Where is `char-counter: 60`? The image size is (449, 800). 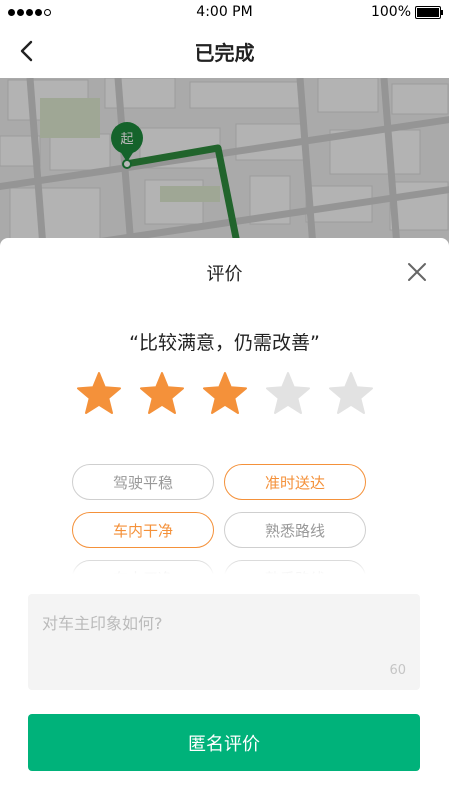
char-counter: 60 is located at coordinates (397, 670).